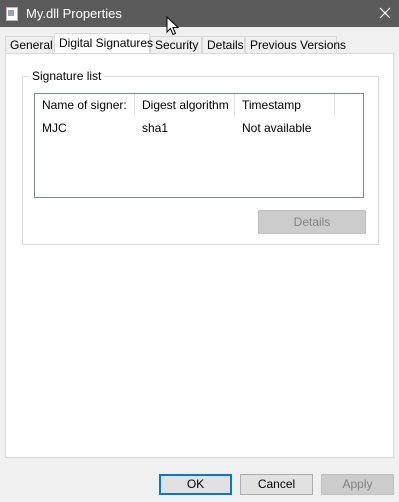 The image size is (399, 502). Describe the element at coordinates (12, 14) in the screenshot. I see `dll-file-icon` at that location.